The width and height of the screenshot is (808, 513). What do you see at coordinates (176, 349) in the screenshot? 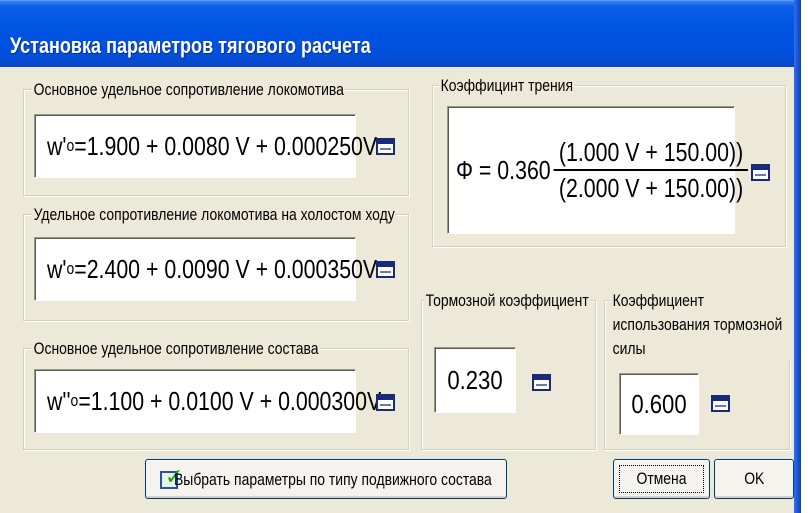
I see `group-label: Основное удельное сопротивление состава` at bounding box center [176, 349].